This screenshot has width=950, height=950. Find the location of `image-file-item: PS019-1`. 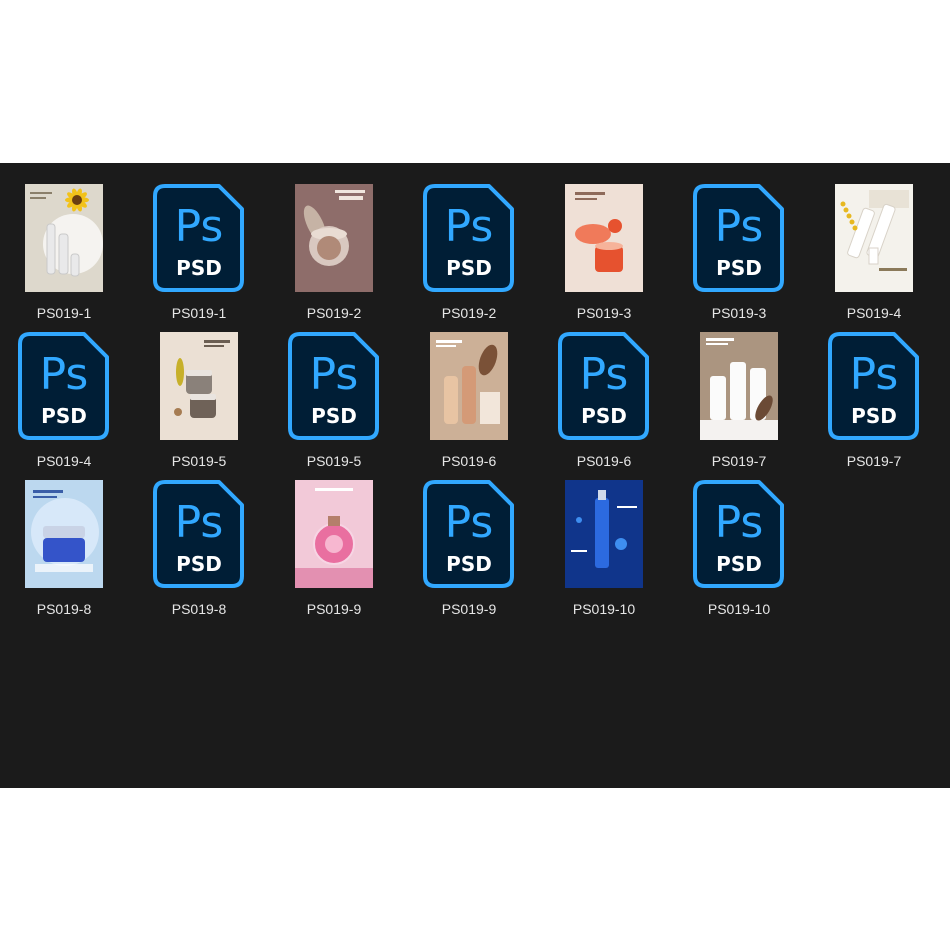

image-file-item: PS019-1 is located at coordinates (64, 242).